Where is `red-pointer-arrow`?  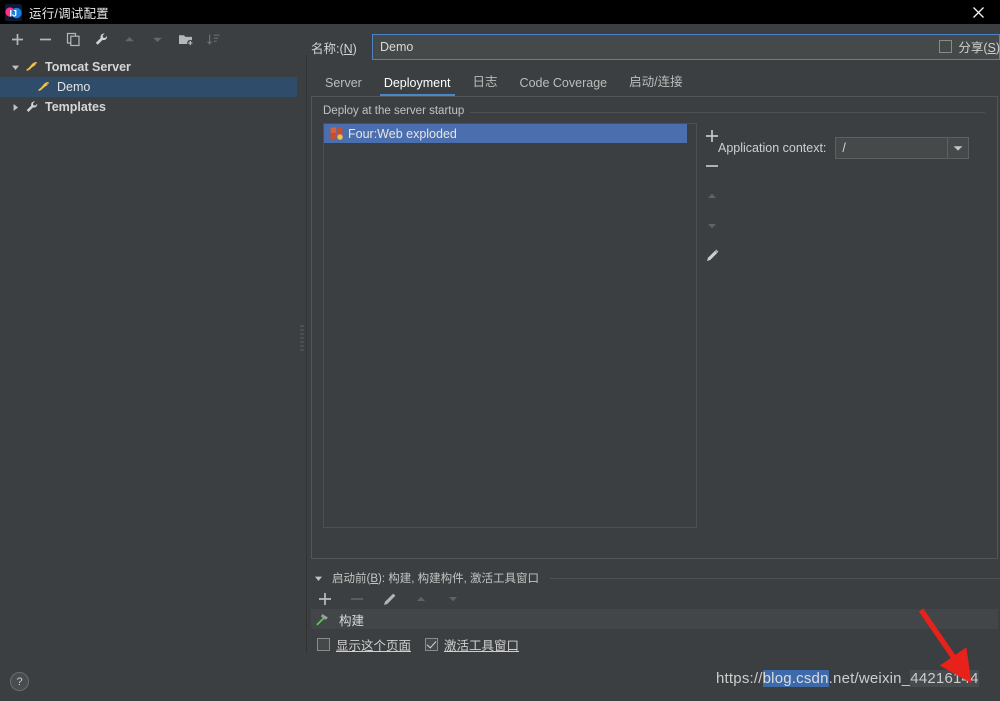
red-pointer-arrow is located at coordinates (950, 646).